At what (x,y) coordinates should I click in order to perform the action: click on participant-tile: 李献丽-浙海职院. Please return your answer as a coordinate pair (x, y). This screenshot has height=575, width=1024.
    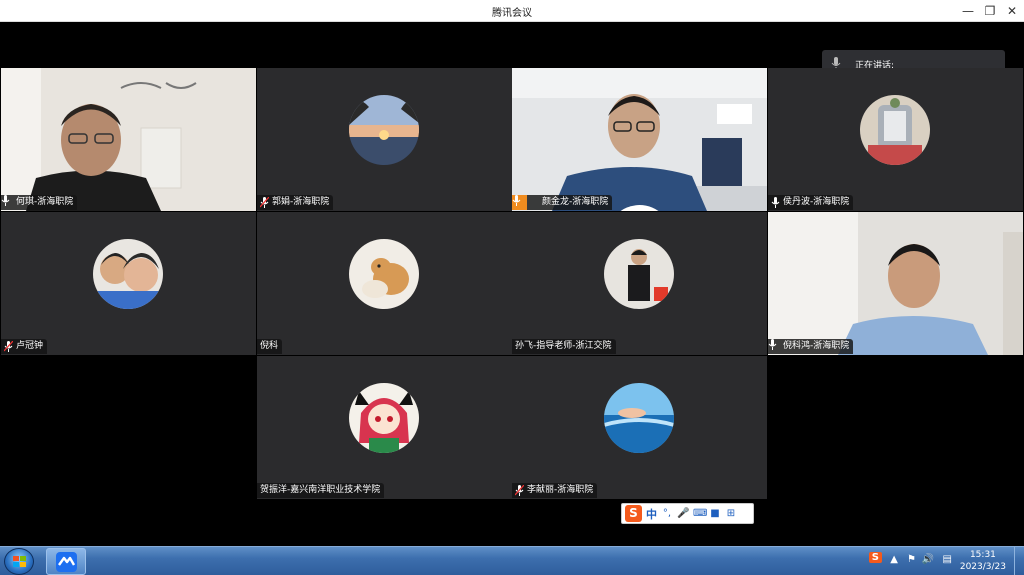
    Looking at the image, I should click on (639, 427).